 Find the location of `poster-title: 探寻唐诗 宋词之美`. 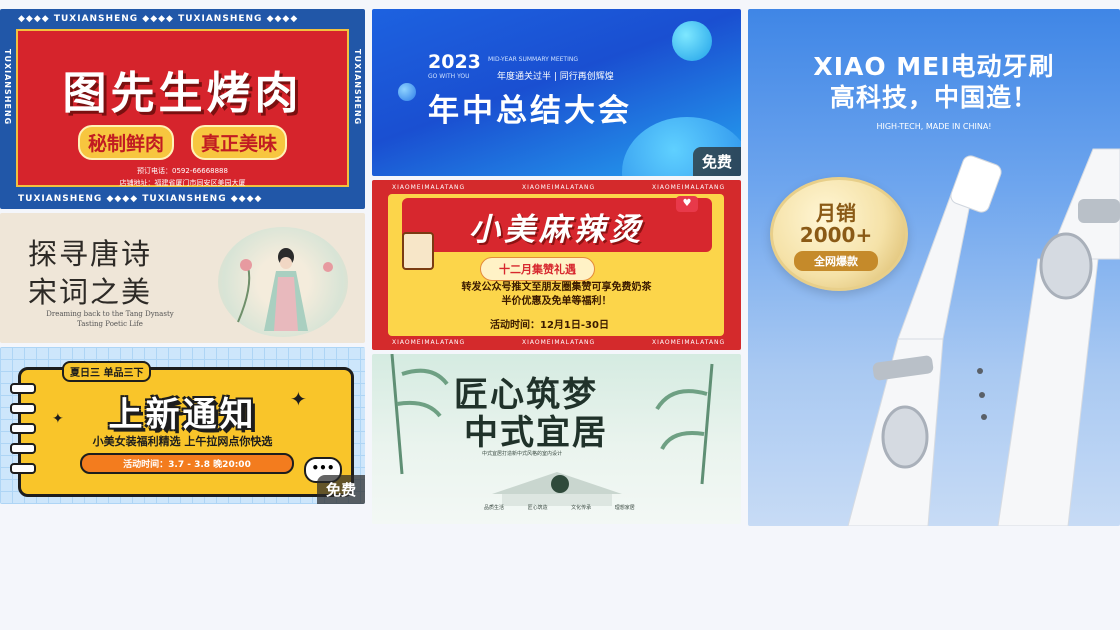

poster-title: 探寻唐诗 宋词之美 is located at coordinates (90, 273).